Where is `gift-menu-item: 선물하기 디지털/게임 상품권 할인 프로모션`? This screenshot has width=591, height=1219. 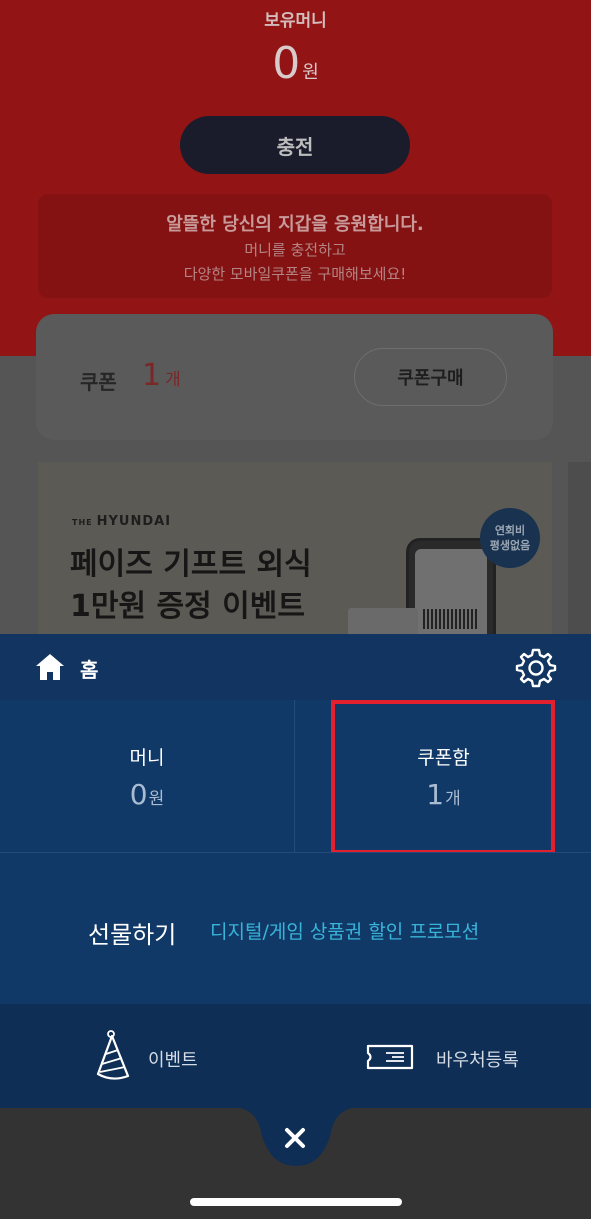 gift-menu-item: 선물하기 디지털/게임 상품권 할인 프로모션 is located at coordinates (295, 928).